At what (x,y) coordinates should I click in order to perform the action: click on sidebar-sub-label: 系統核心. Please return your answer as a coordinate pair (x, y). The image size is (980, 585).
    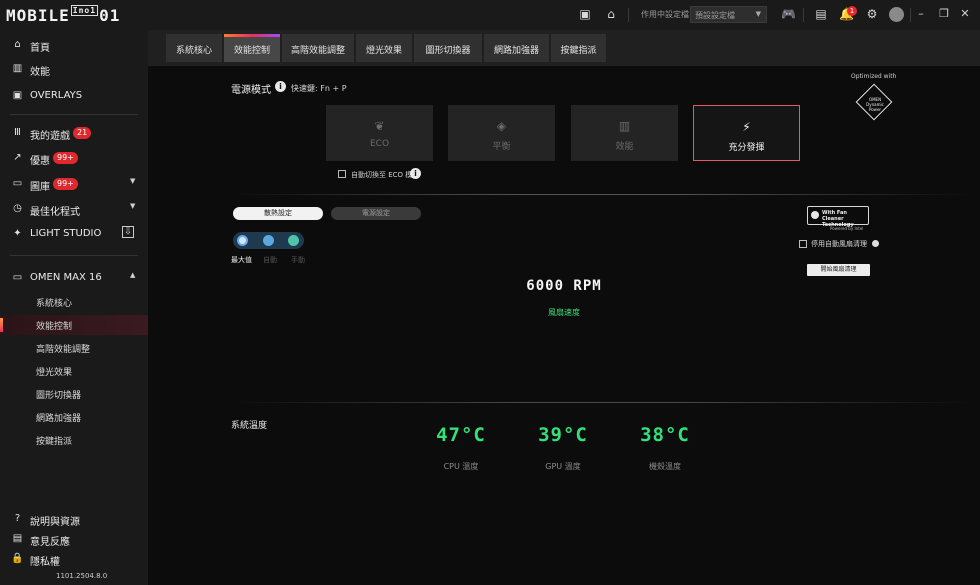
    Looking at the image, I should click on (54, 304).